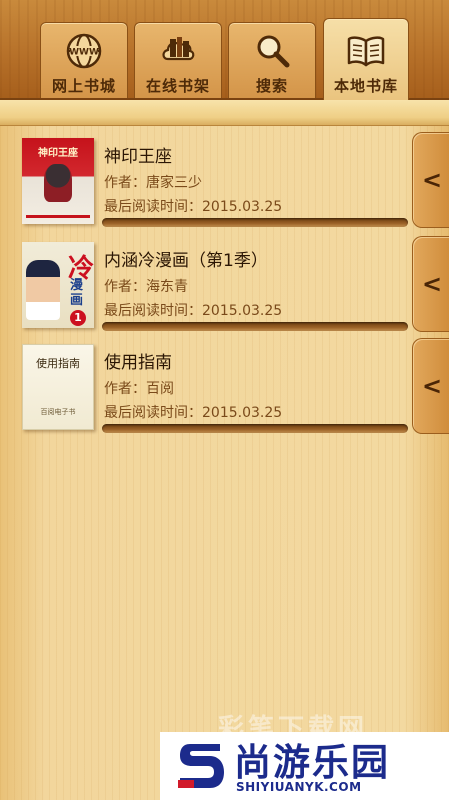 This screenshot has height=800, width=449. I want to click on watermark-banner: 尚游乐园 SHIYIUANYK.COM, so click(309, 766).